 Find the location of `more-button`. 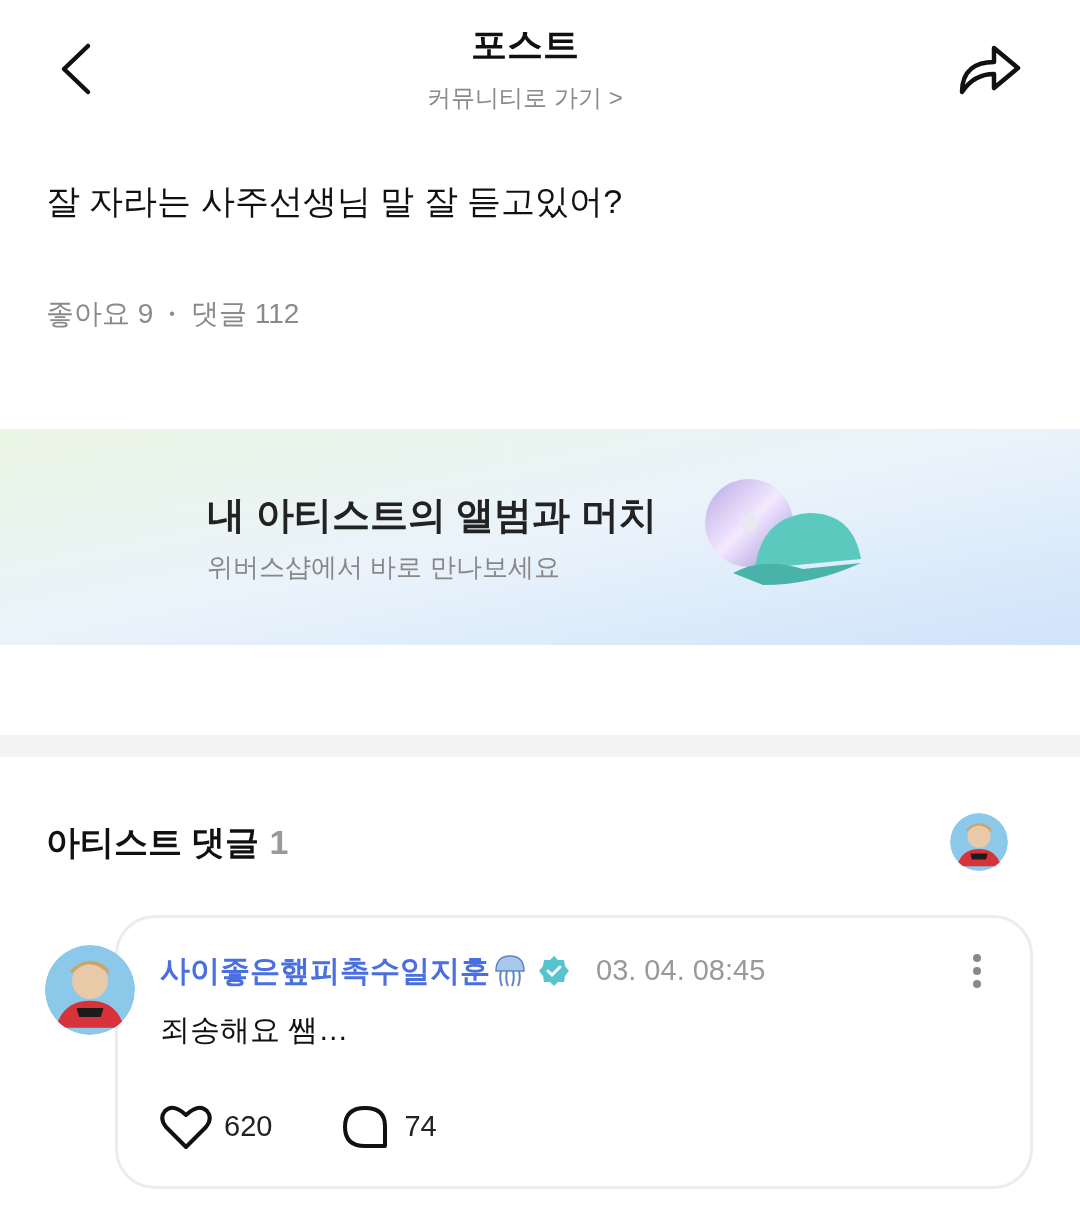

more-button is located at coordinates (977, 970).